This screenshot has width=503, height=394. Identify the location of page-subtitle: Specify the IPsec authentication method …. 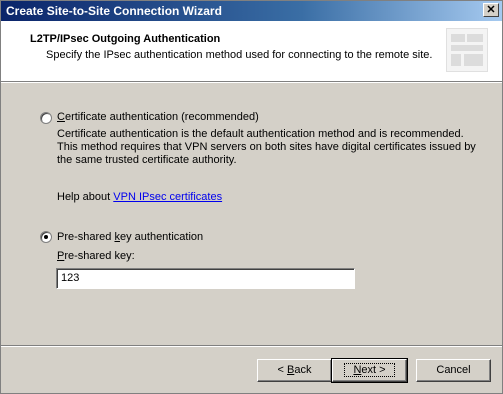
(239, 55).